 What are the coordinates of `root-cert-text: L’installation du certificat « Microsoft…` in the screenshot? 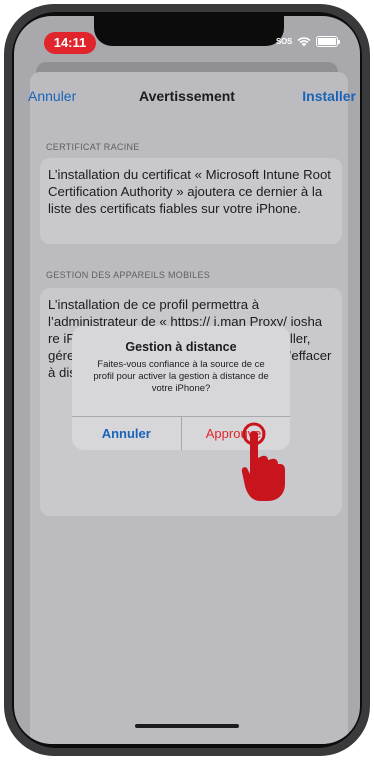 It's located at (189, 191).